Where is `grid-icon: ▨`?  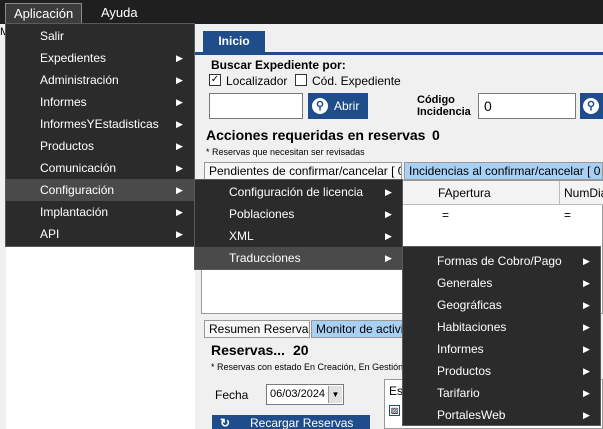 grid-icon: ▨ is located at coordinates (394, 410).